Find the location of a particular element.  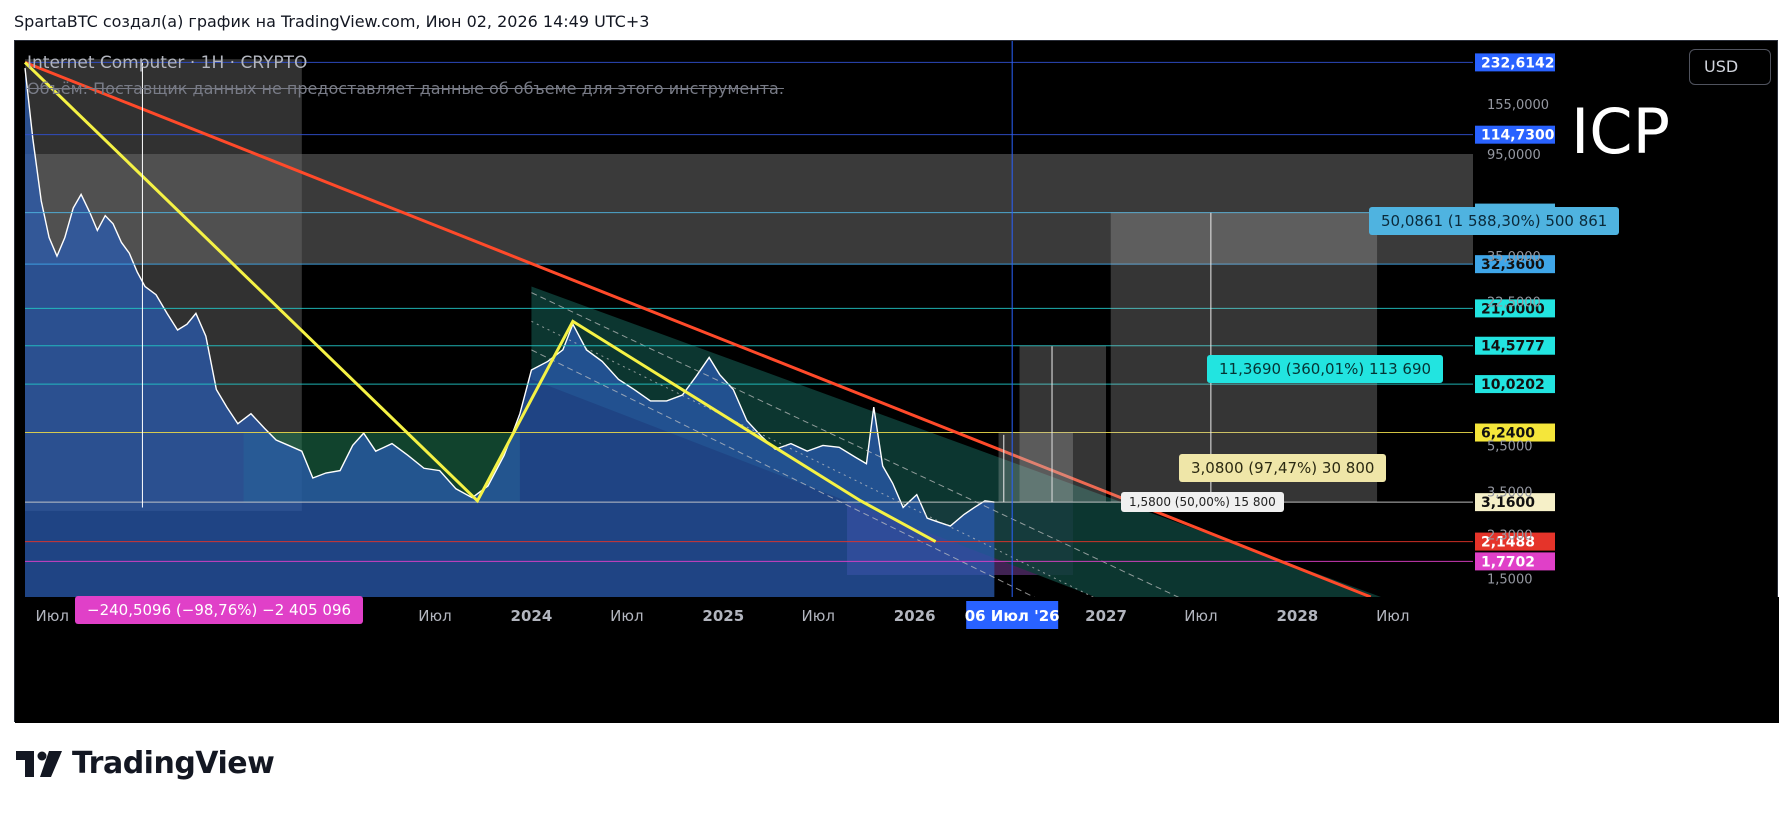

ticker-watermark: ICP is located at coordinates (1620, 131).